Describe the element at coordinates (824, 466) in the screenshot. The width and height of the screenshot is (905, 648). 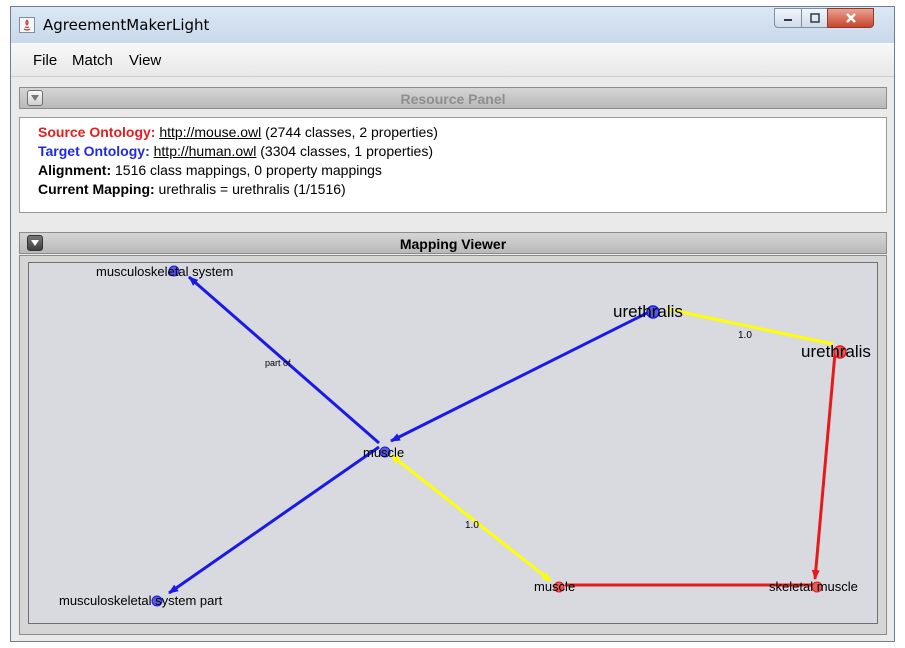
I see `edge-target-urethralis-to-skeletal-muscle` at that location.